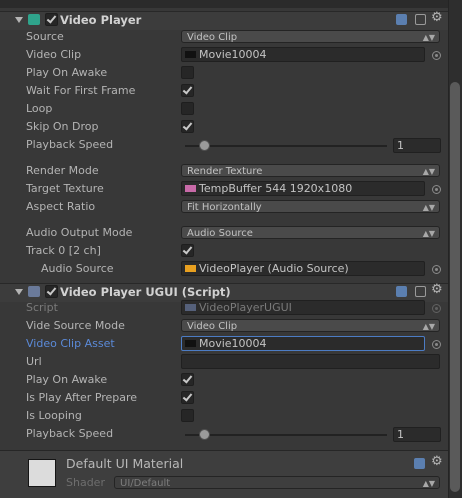 This screenshot has height=498, width=462. I want to click on aspect-ratio-dropdown: Fit Horizontally ▲▼, so click(310, 206).